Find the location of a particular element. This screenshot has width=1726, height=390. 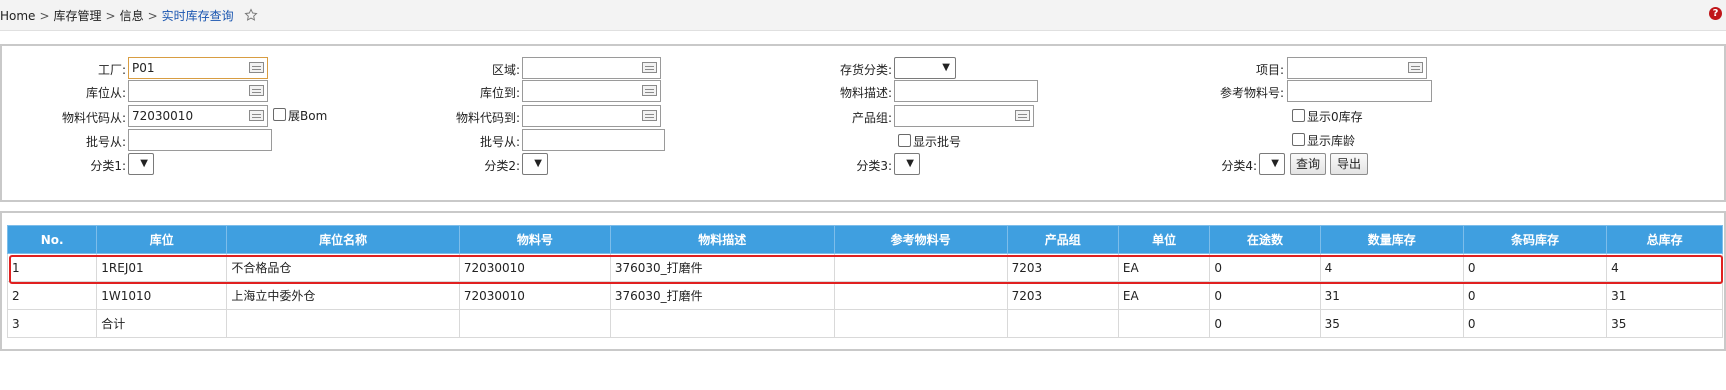

plant-input: P01 is located at coordinates (198, 68).